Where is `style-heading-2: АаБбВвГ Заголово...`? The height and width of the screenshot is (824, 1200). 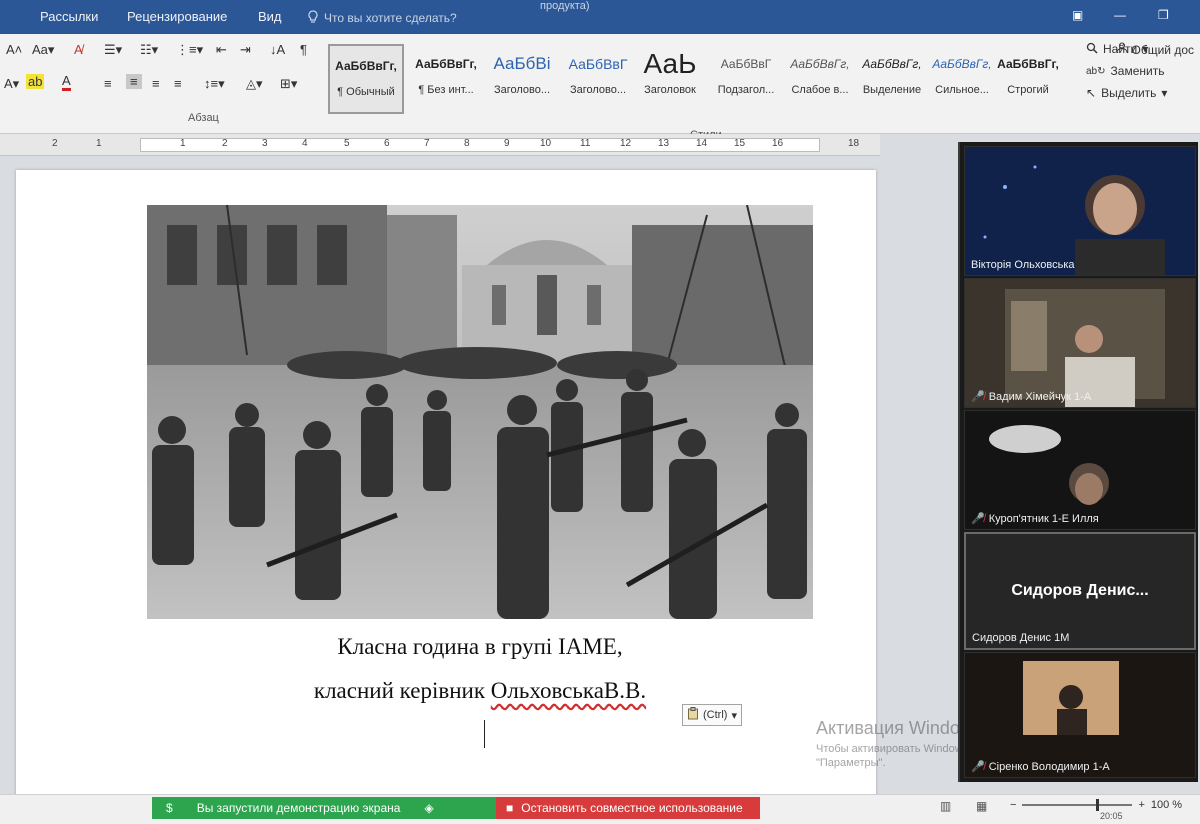
style-heading-2: АаБбВвГ Заголово... is located at coordinates (598, 79).